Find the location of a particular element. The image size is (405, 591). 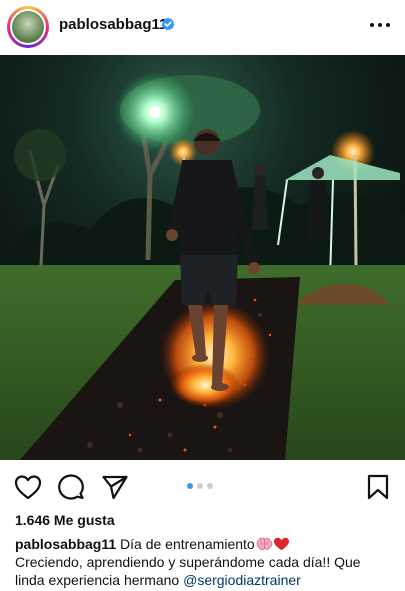

avatar-image is located at coordinates (28, 27).